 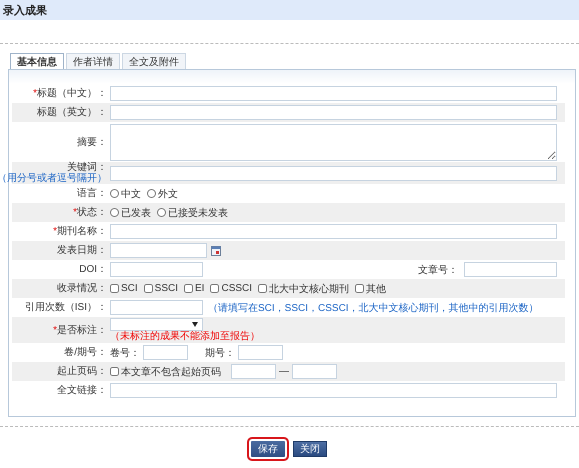 I want to click on field-label: *是否标注：, so click(x=80, y=330).